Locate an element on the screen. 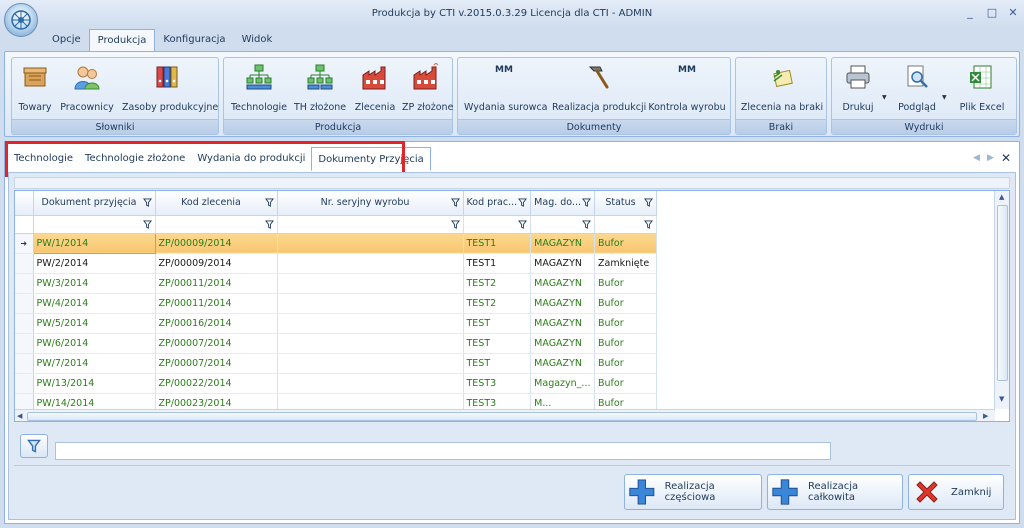 This screenshot has width=1024, height=528. realizacja-czesciowa-button: Realizacja częściowa is located at coordinates (693, 492).